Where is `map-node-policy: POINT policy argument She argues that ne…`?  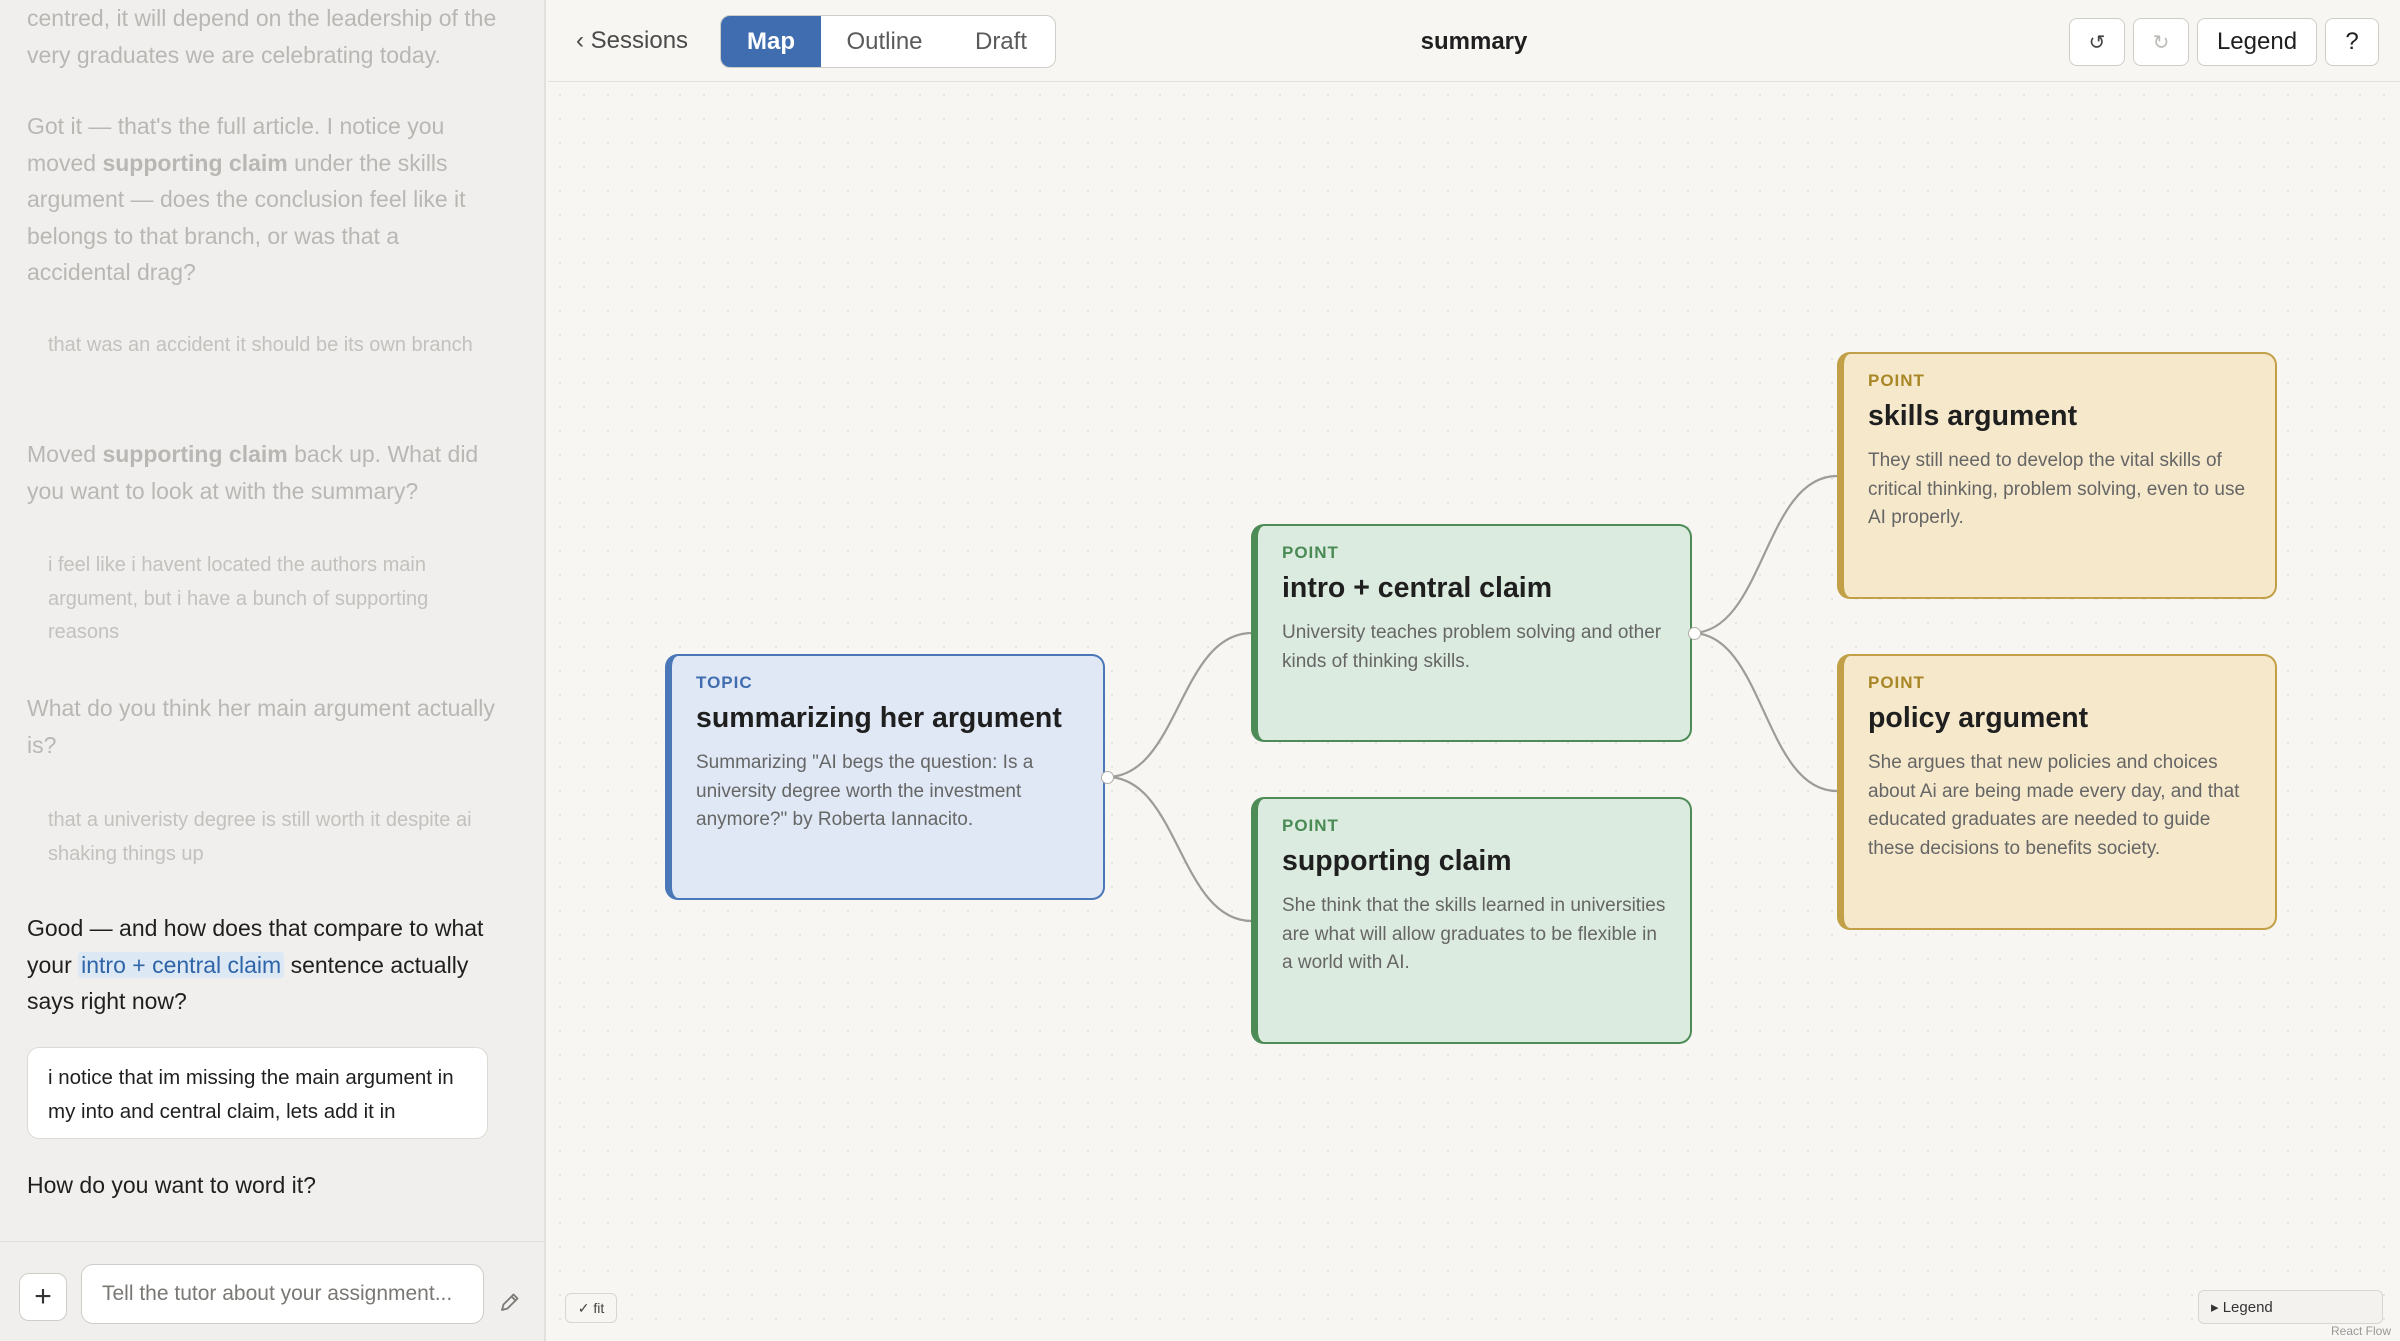 map-node-policy: POINT policy argument She argues that ne… is located at coordinates (2057, 792).